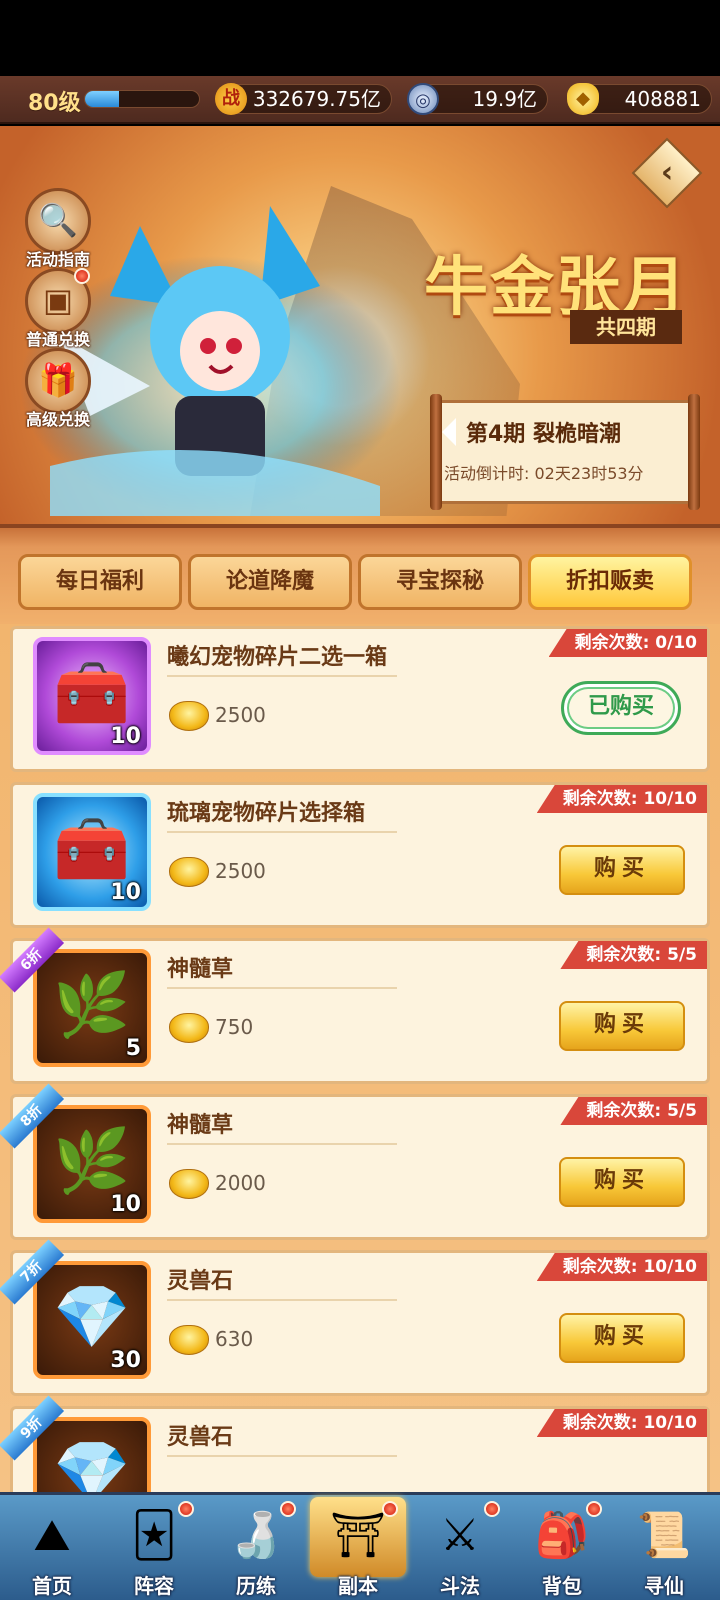 Image resolution: width=720 pixels, height=1600 pixels. I want to click on item-name: 琉璃宠物碎片选择箱, so click(266, 813).